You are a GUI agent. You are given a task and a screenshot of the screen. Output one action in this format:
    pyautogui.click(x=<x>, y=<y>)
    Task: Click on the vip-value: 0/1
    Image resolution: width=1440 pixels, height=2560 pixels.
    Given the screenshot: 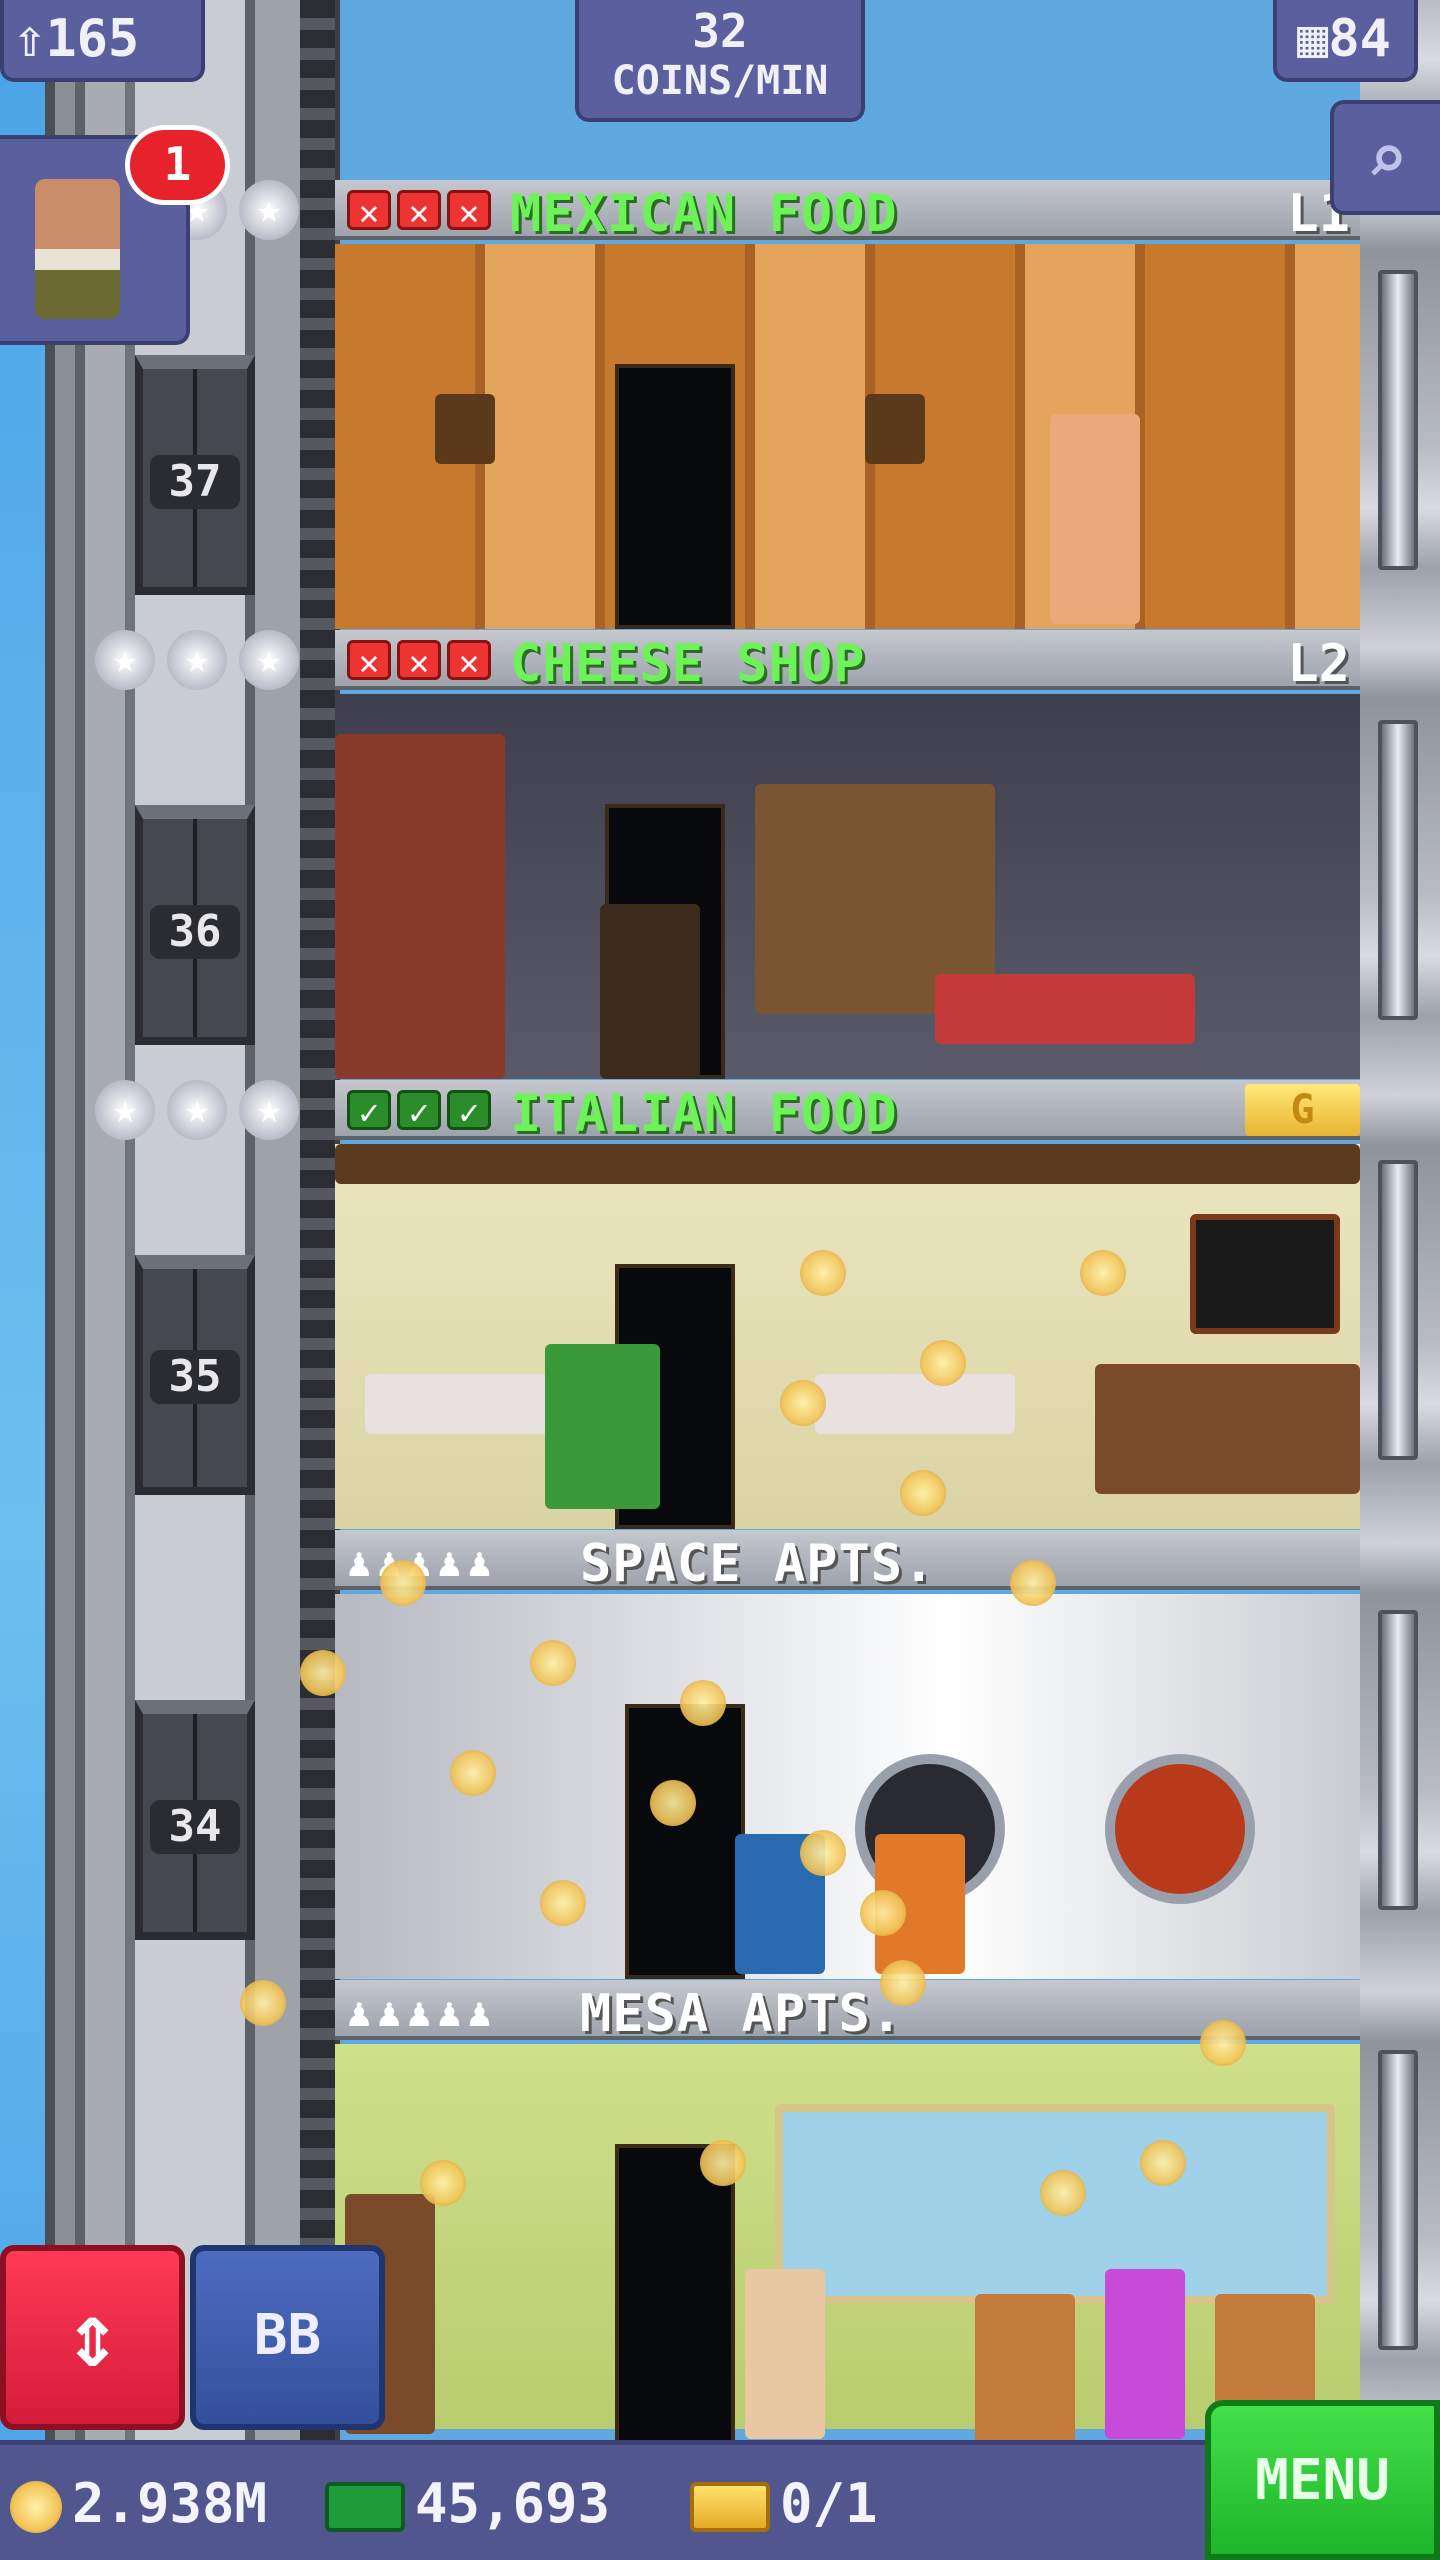 What is the action you would take?
    pyautogui.click(x=829, y=2503)
    